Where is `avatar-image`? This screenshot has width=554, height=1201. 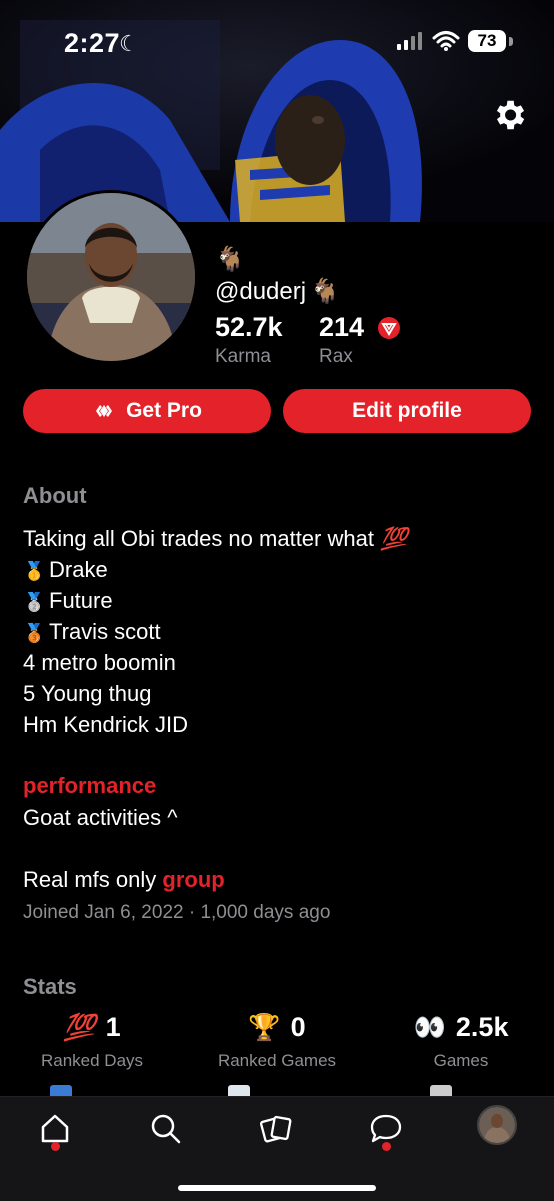
avatar-image is located at coordinates (111, 277).